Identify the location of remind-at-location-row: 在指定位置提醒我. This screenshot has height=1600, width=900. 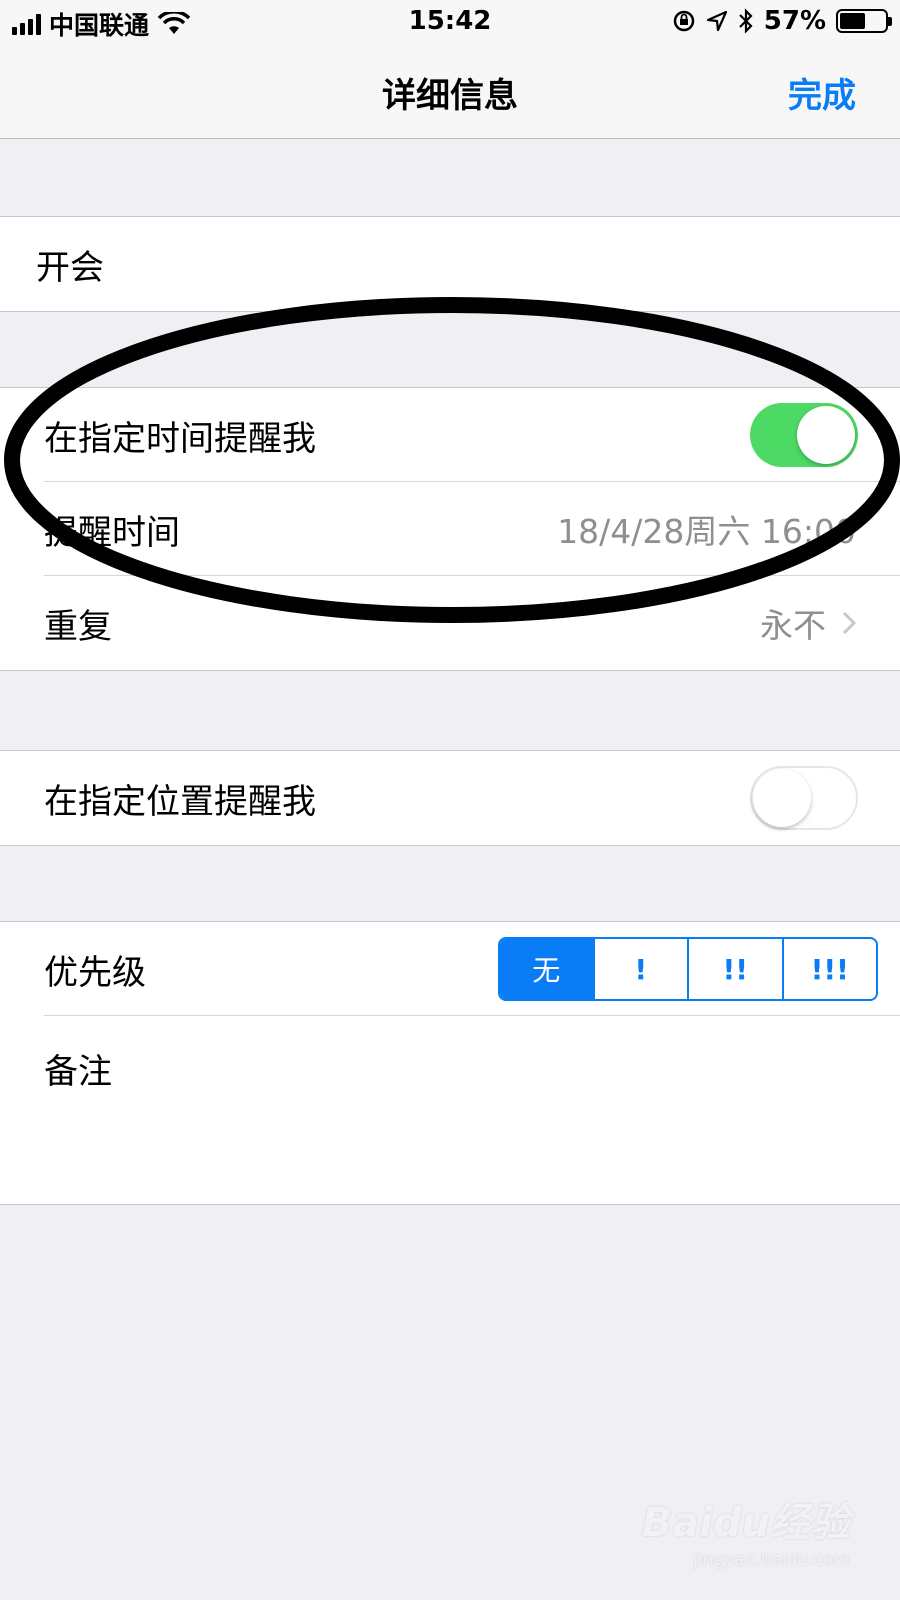
(450, 798).